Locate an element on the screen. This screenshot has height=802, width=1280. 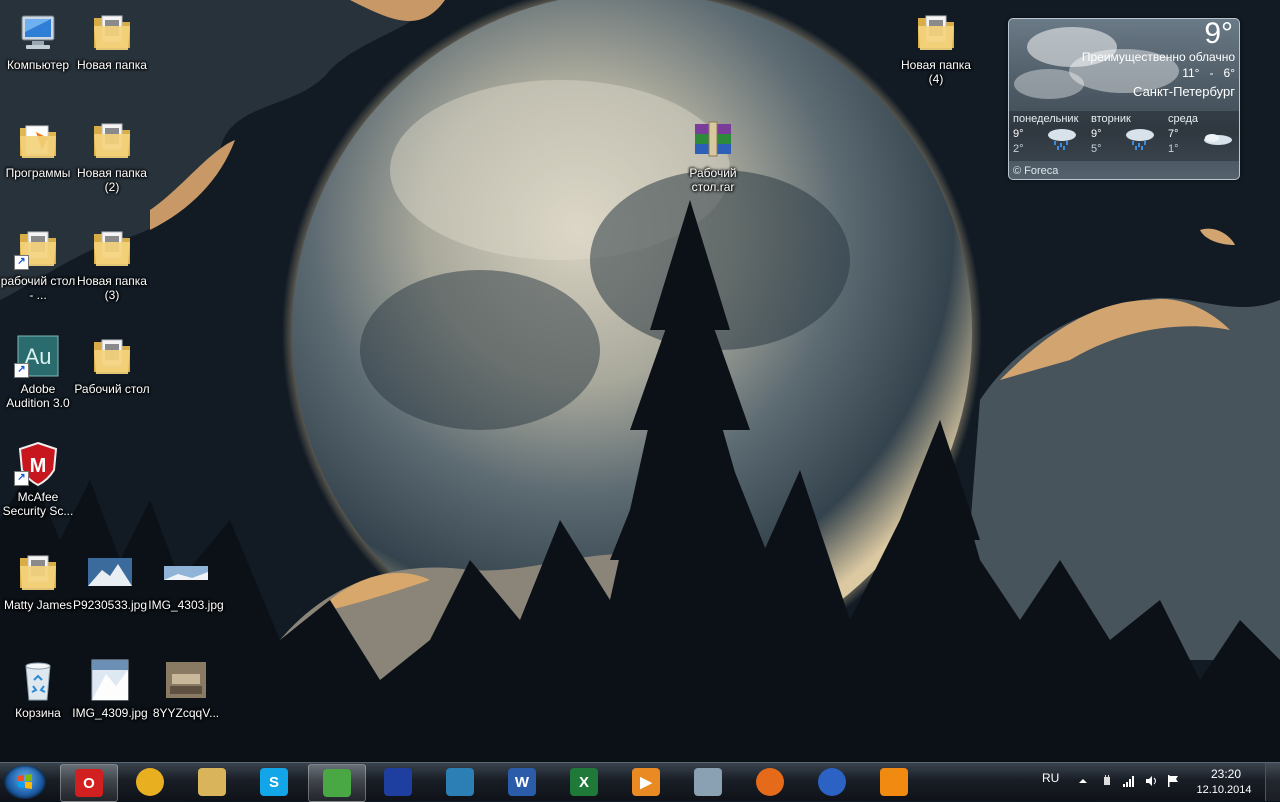
desktop-icon-desktop-folder: Рабочий стол is located at coordinates (112, 364).